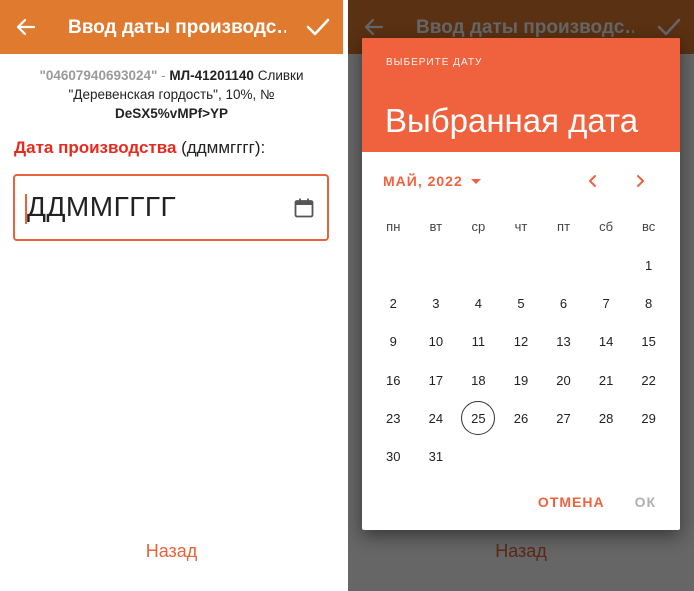 The width and height of the screenshot is (694, 591). I want to click on calendar-day-label: 12, so click(521, 342).